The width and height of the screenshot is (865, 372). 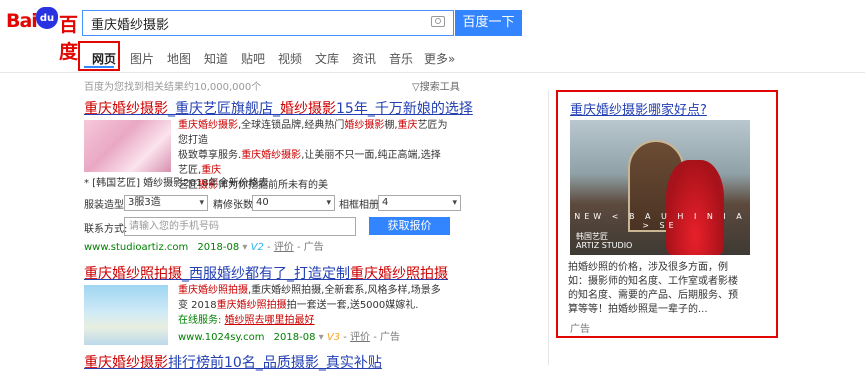 I want to click on title-text: 排行榜前10名_品质摄影_真实补贴, so click(x=275, y=363).